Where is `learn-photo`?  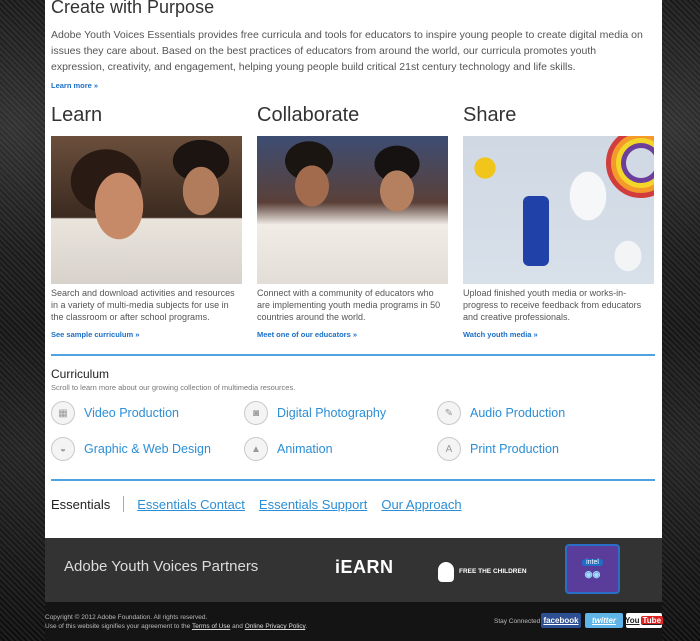 learn-photo is located at coordinates (146, 210).